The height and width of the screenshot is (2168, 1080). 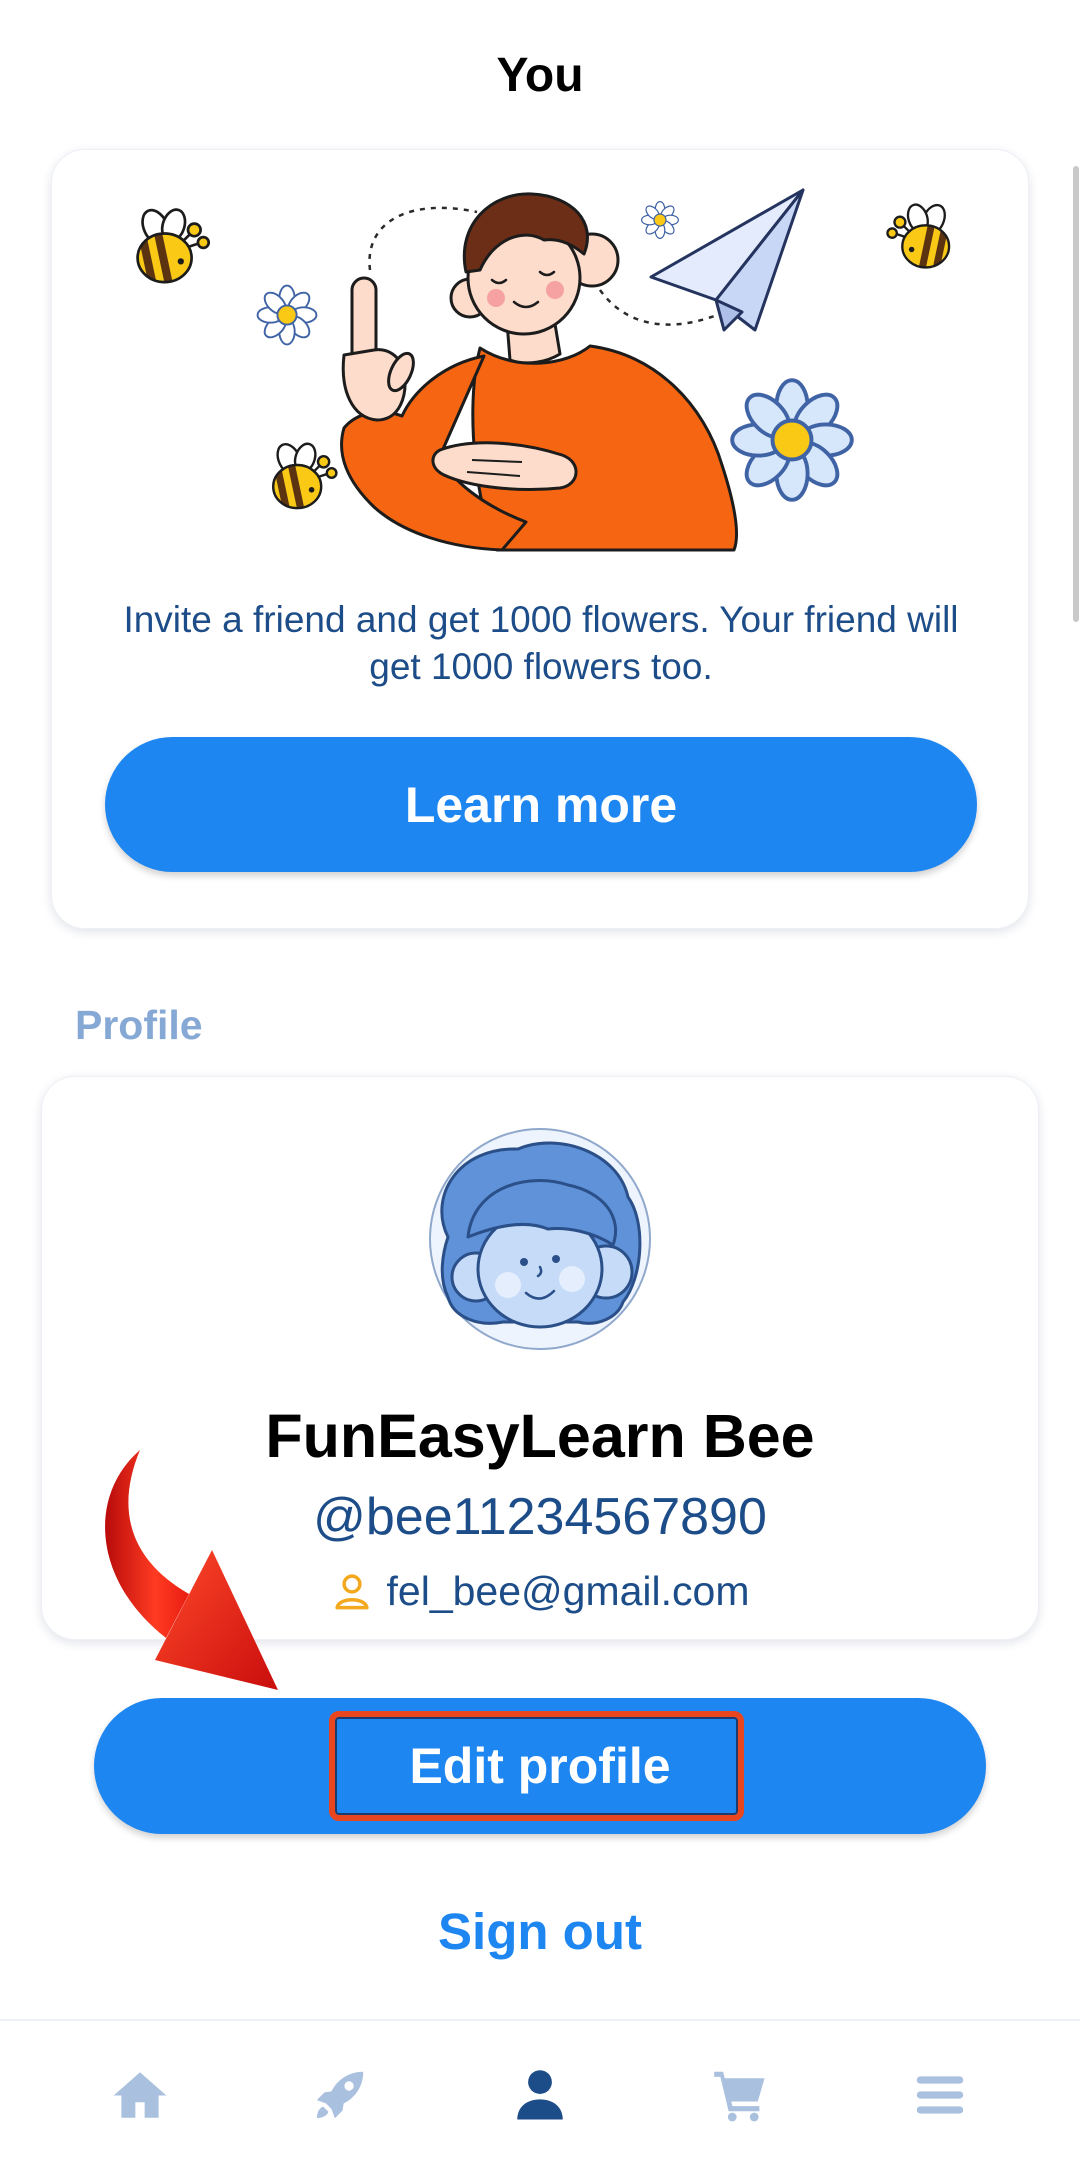 I want to click on nav-item-cart, so click(x=740, y=2094).